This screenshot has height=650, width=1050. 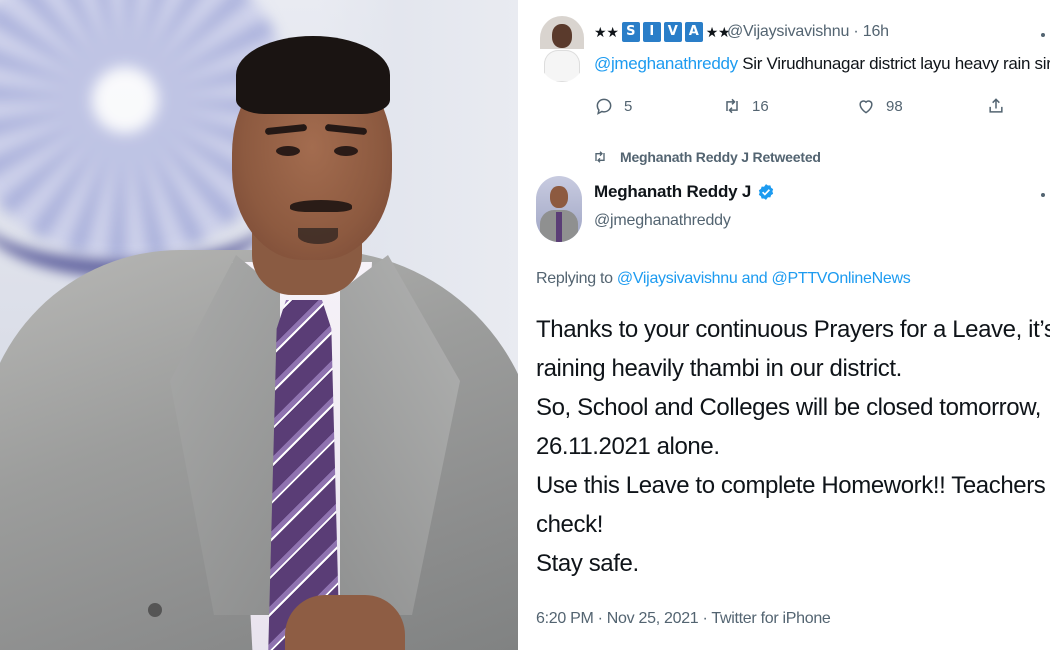 What do you see at coordinates (346, 151) in the screenshot?
I see `eye-right` at bounding box center [346, 151].